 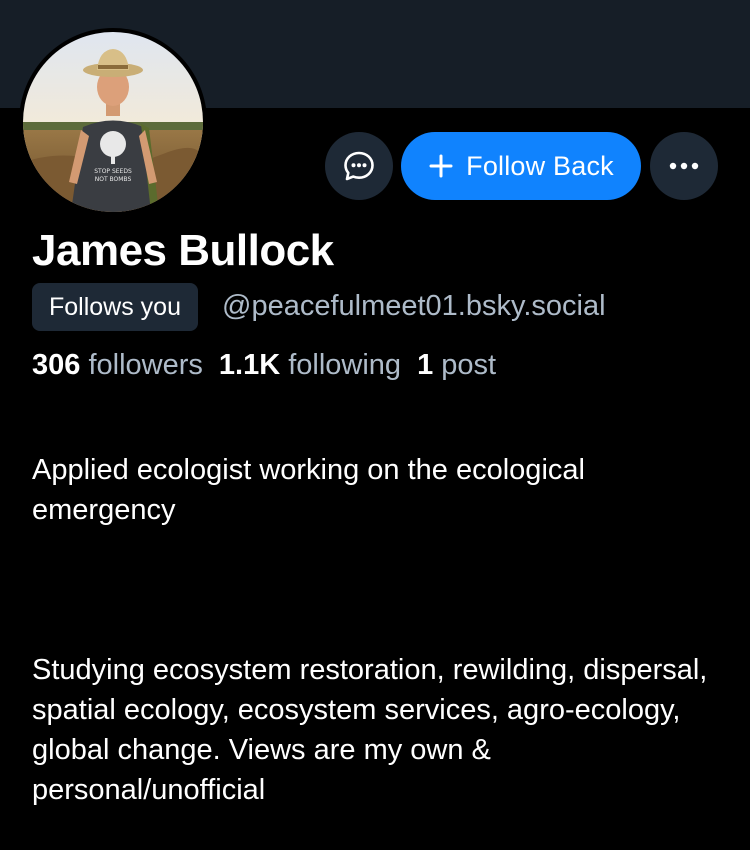 What do you see at coordinates (469, 365) in the screenshot?
I see `posts-label: post` at bounding box center [469, 365].